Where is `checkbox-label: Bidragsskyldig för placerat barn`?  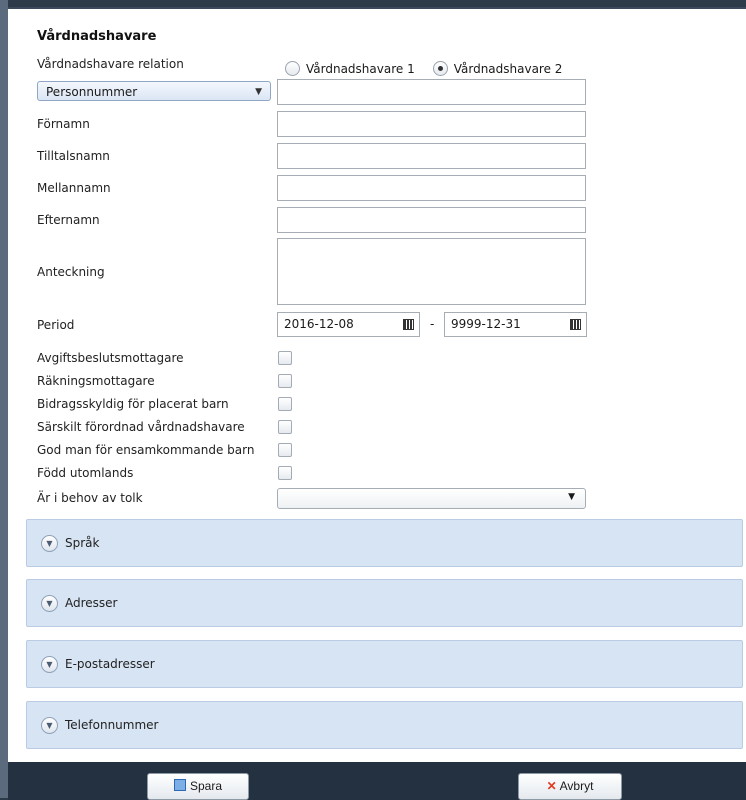
checkbox-label: Bidragsskyldig för placerat barn is located at coordinates (133, 404).